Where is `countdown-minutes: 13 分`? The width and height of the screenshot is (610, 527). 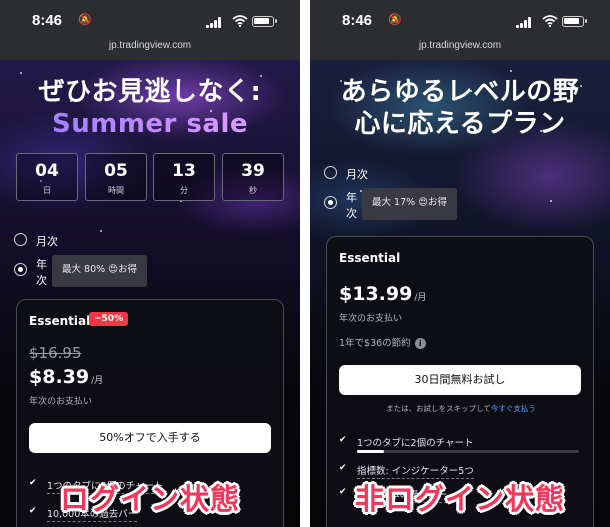 countdown-minutes: 13 分 is located at coordinates (184, 177).